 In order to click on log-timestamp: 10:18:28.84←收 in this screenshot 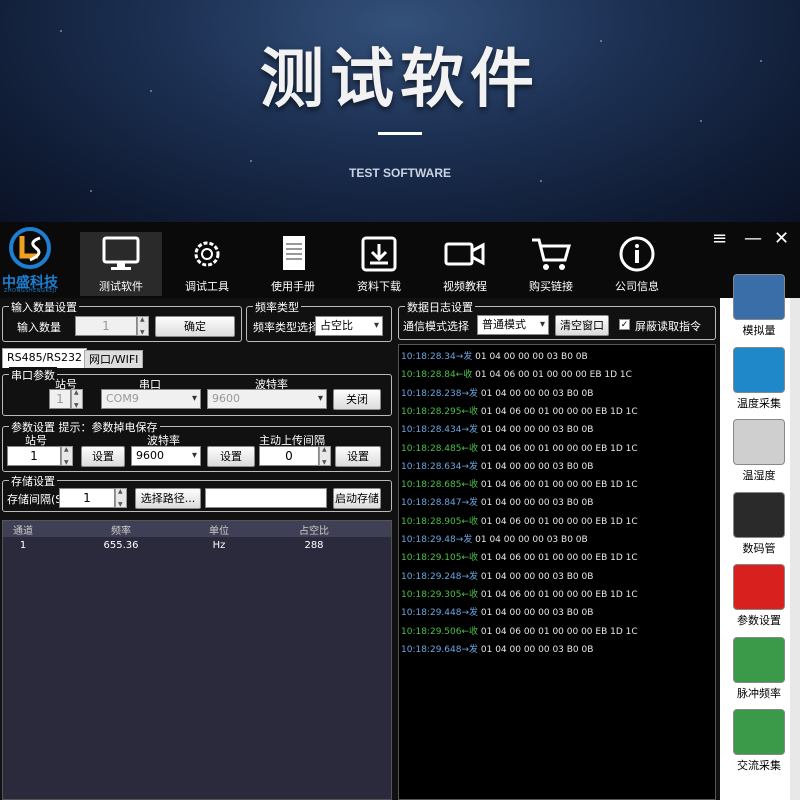, I will do `click(437, 375)`.